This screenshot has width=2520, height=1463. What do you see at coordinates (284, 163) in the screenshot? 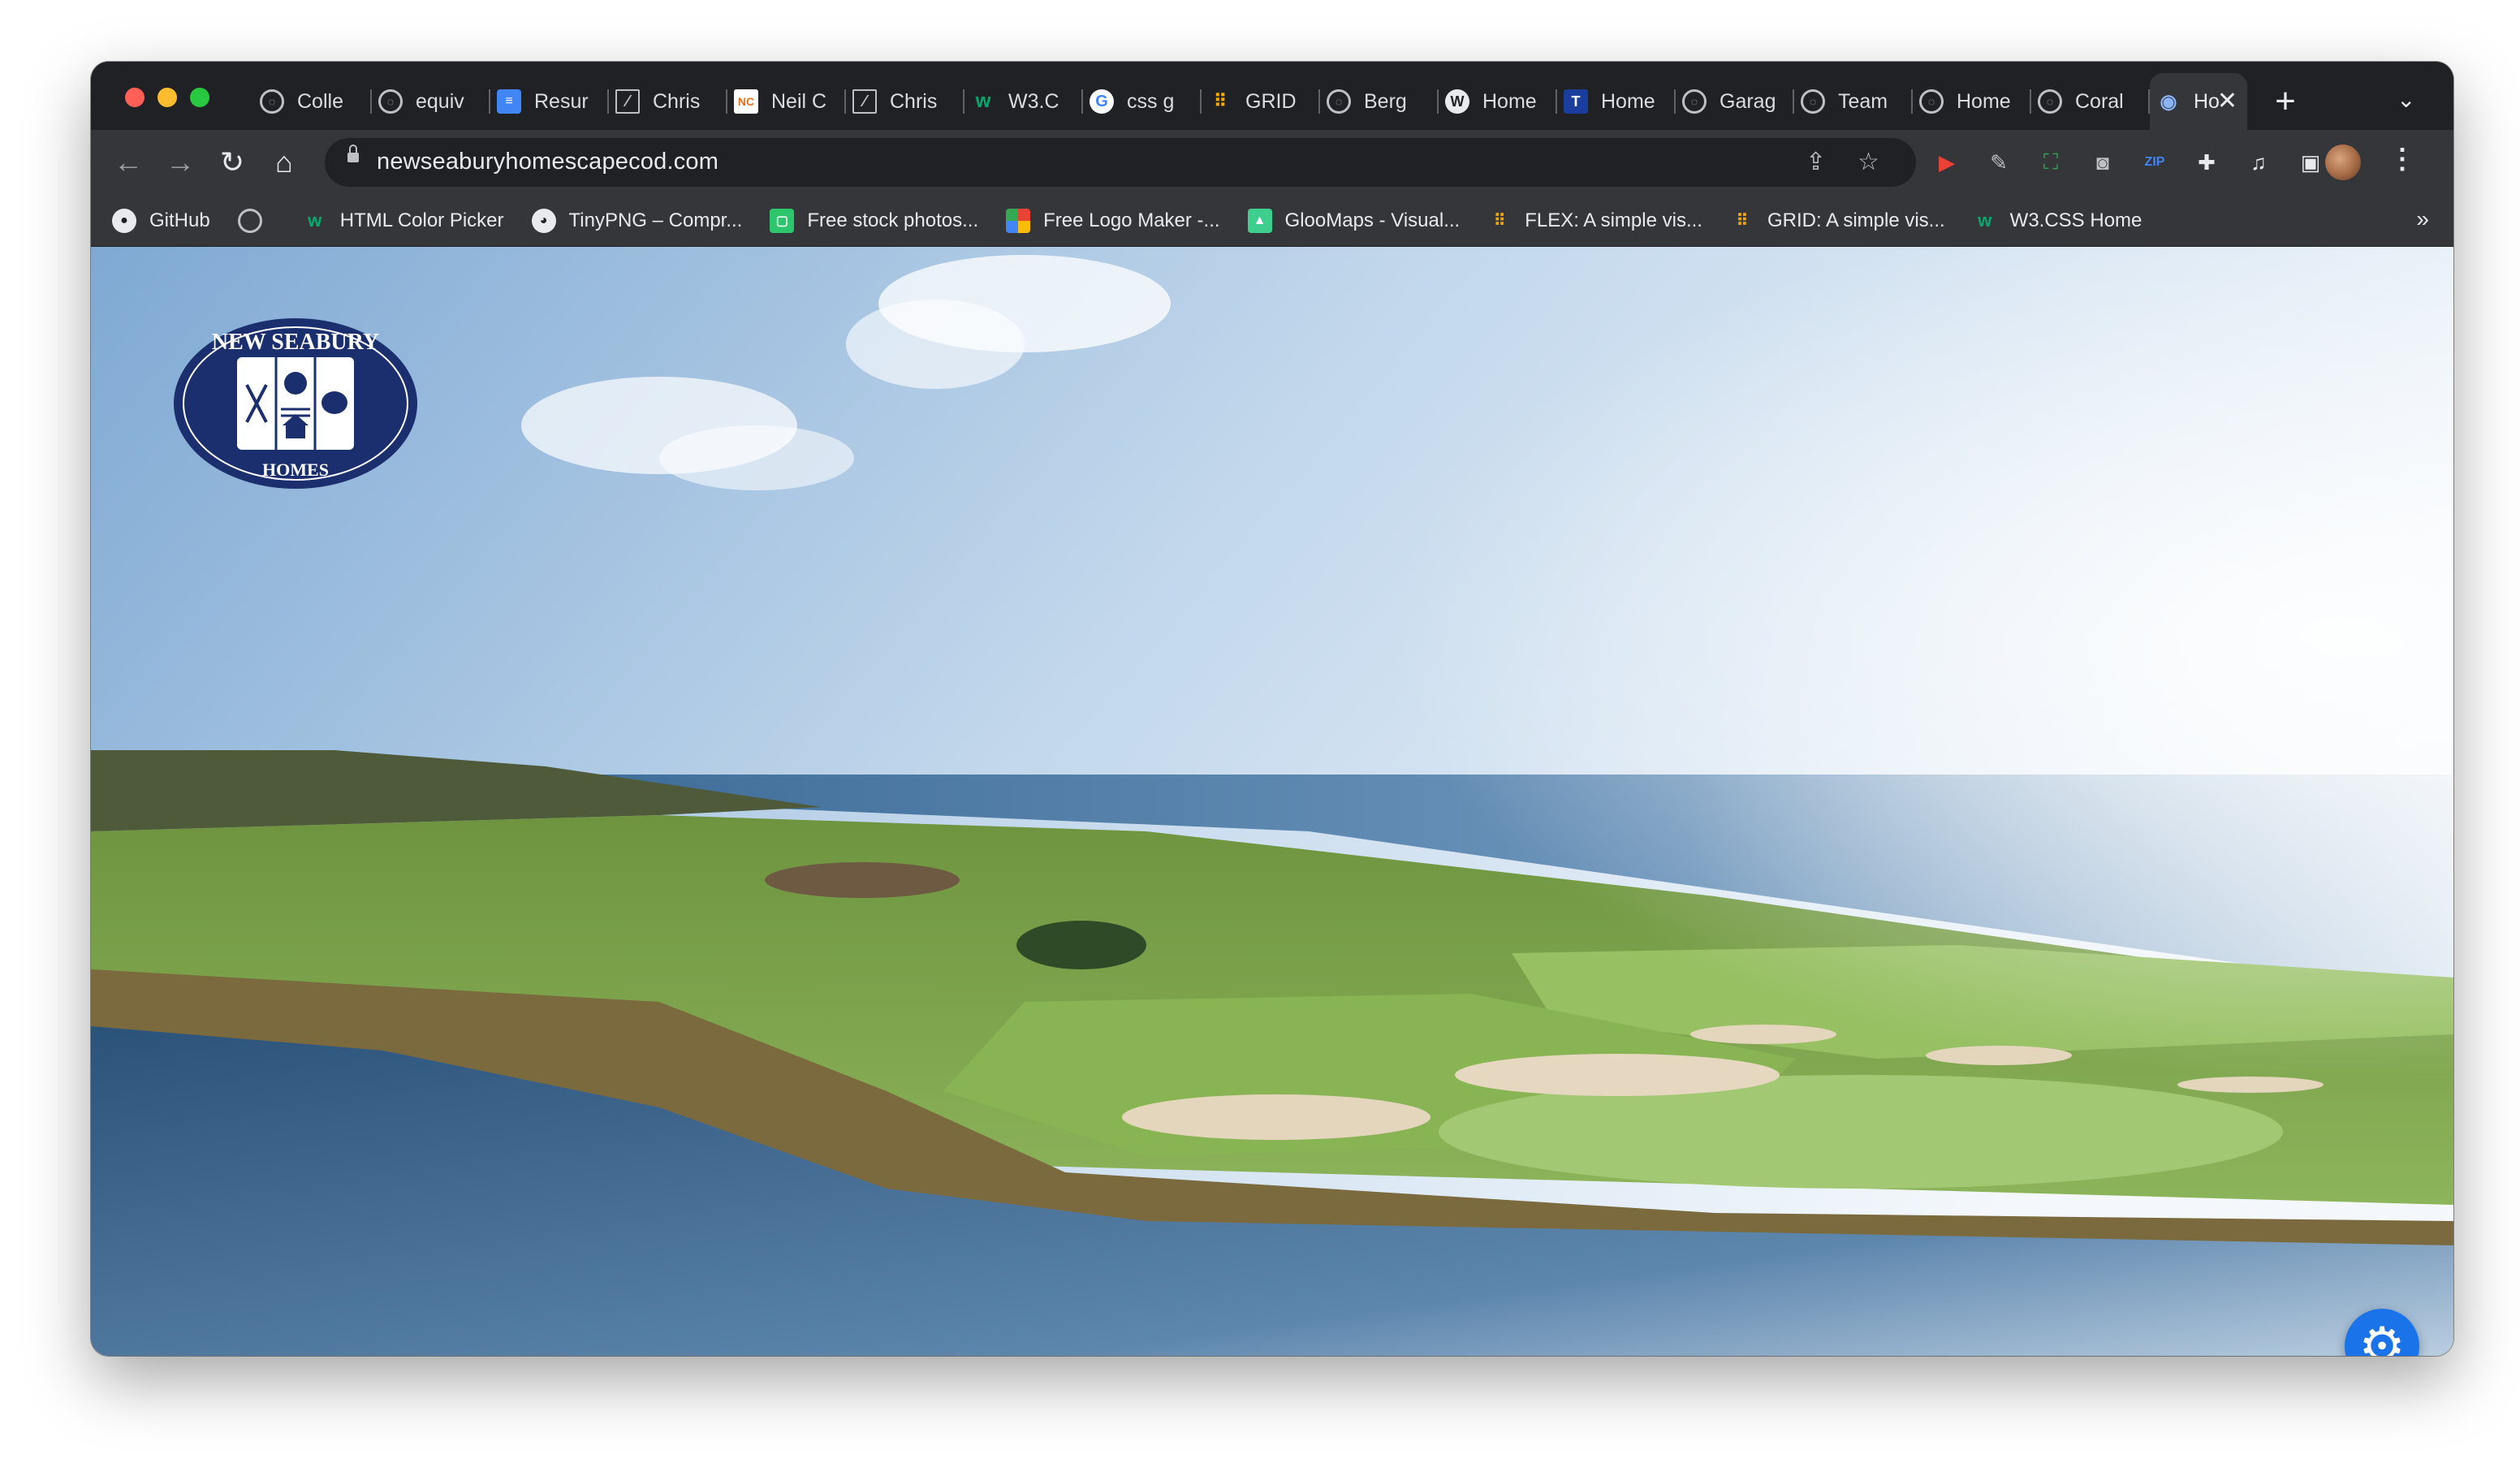
I see `home-button: ⌂` at bounding box center [284, 163].